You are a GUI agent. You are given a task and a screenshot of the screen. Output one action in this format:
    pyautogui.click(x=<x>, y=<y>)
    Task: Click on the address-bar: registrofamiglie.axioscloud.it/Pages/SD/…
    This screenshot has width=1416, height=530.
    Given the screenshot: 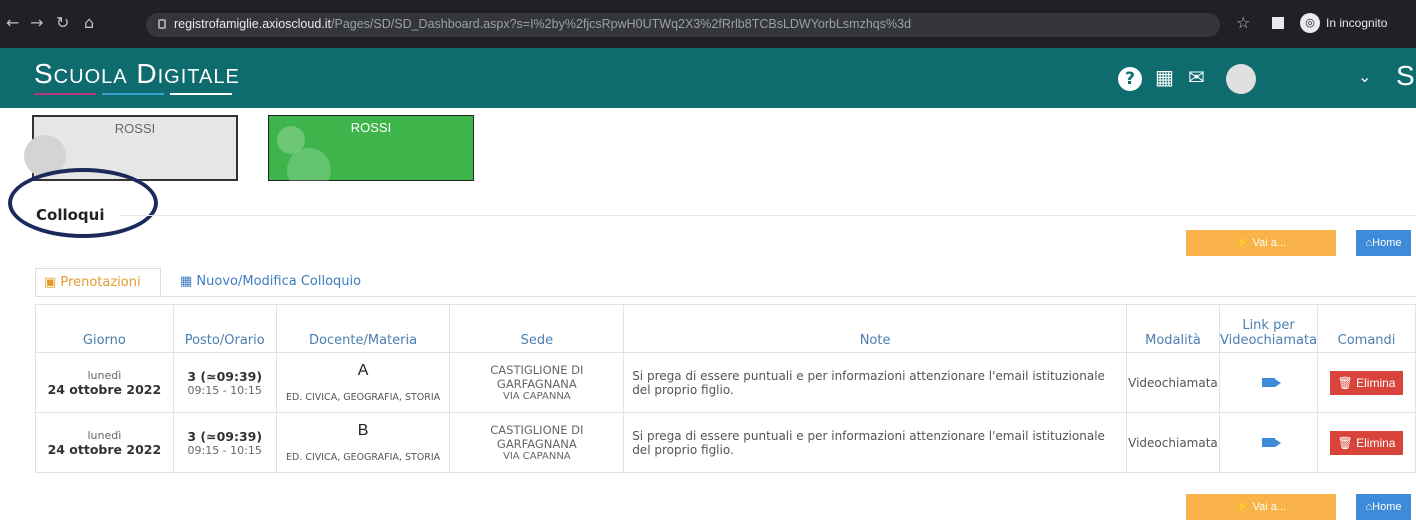 What is the action you would take?
    pyautogui.click(x=683, y=25)
    